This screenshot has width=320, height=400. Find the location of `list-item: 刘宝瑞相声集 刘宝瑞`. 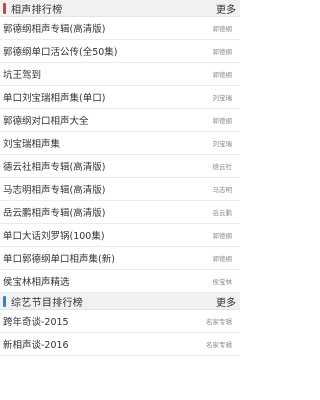

list-item: 刘宝瑞相声集 刘宝瑞 is located at coordinates (120, 143).